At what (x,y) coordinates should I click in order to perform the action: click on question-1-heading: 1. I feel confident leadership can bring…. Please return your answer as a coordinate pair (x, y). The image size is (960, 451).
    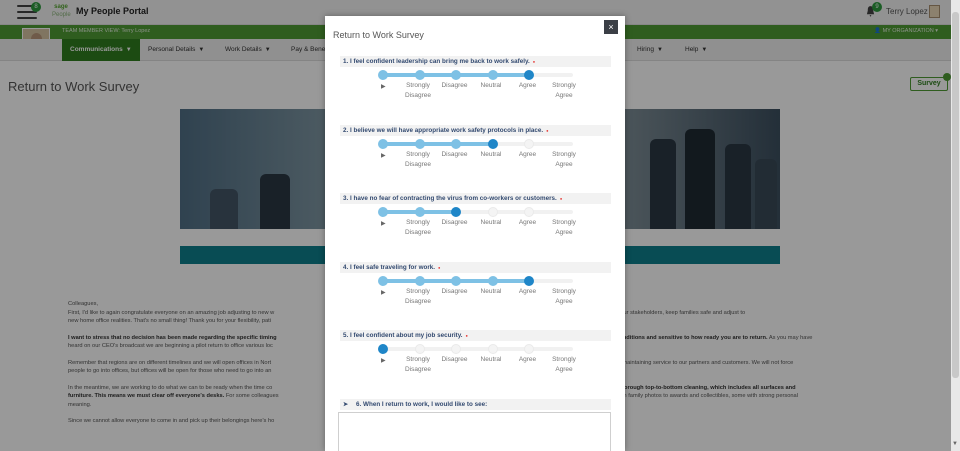
    Looking at the image, I should click on (475, 61).